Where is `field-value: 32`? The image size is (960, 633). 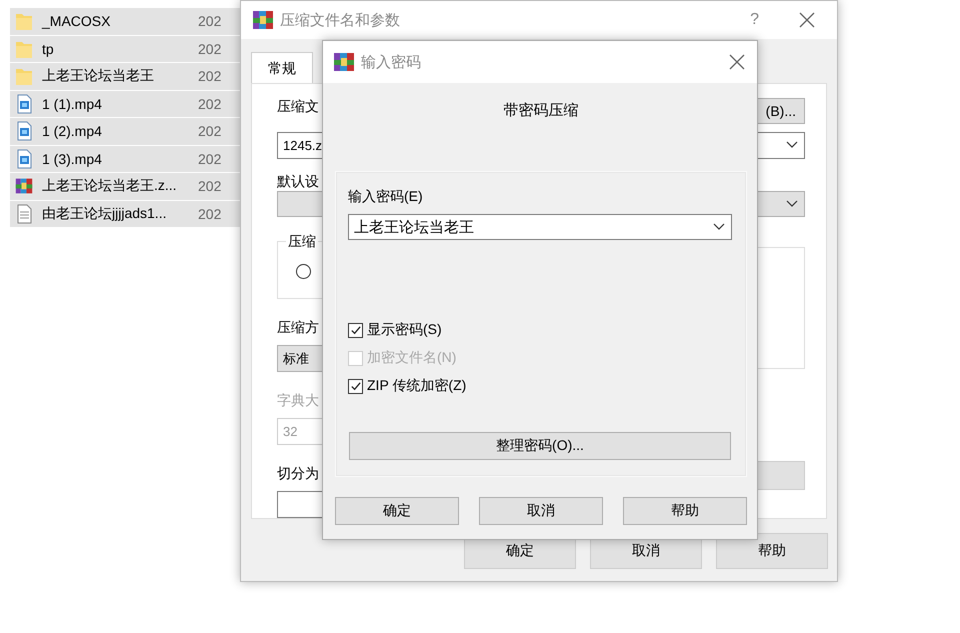 field-value: 32 is located at coordinates (290, 431).